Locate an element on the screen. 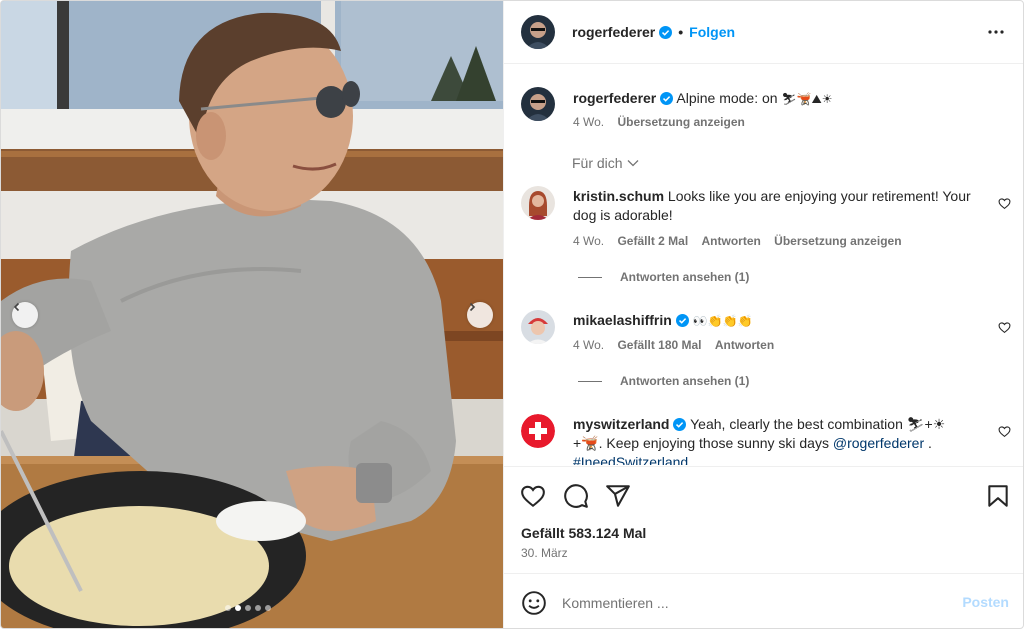 The height and width of the screenshot is (629, 1024). caption-emoji: ⛷🫕⛰☀ is located at coordinates (807, 99).